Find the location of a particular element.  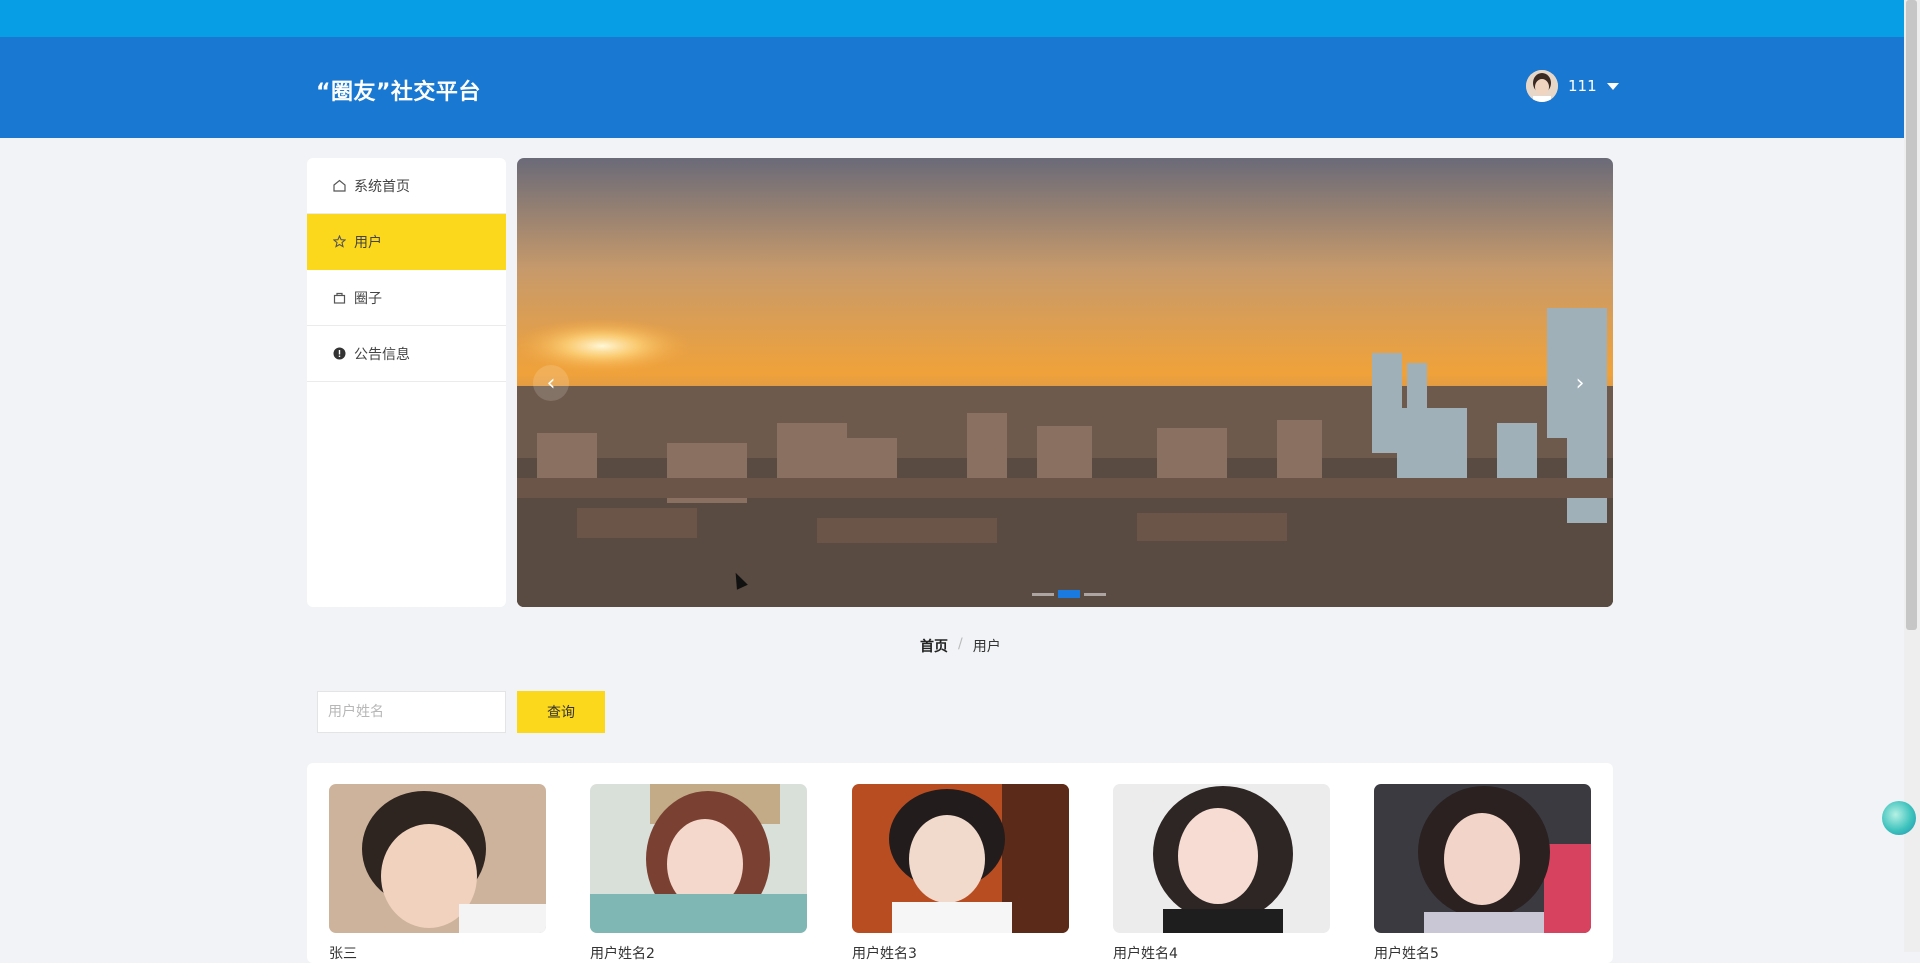

breadcrumb: 首页 / 用户 is located at coordinates (960, 646).